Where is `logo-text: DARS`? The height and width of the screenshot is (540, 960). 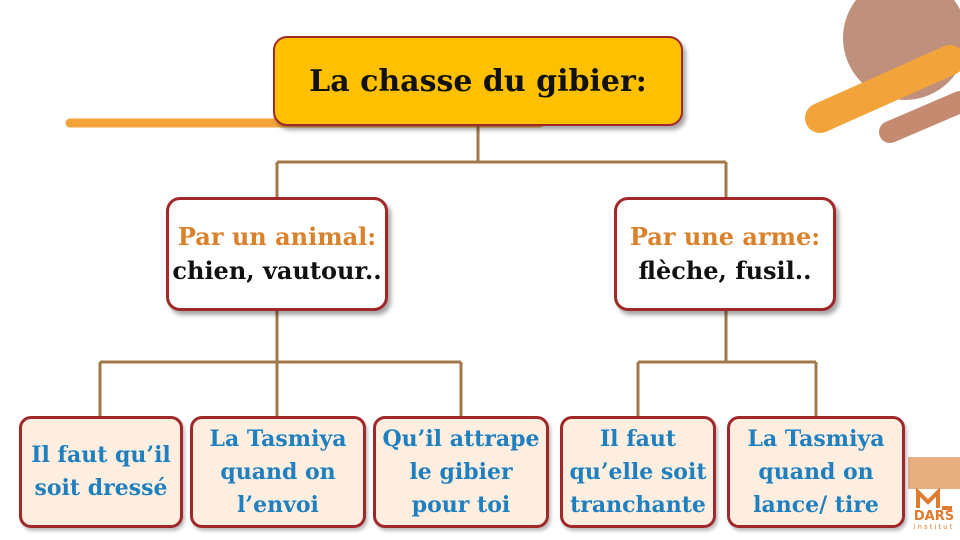 logo-text: DARS is located at coordinates (934, 516).